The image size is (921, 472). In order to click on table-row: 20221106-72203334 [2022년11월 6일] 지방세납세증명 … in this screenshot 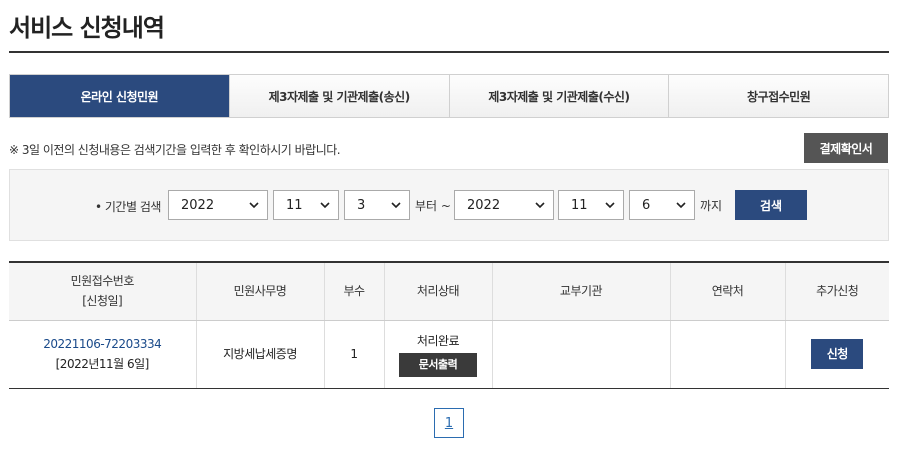, I will do `click(449, 354)`.